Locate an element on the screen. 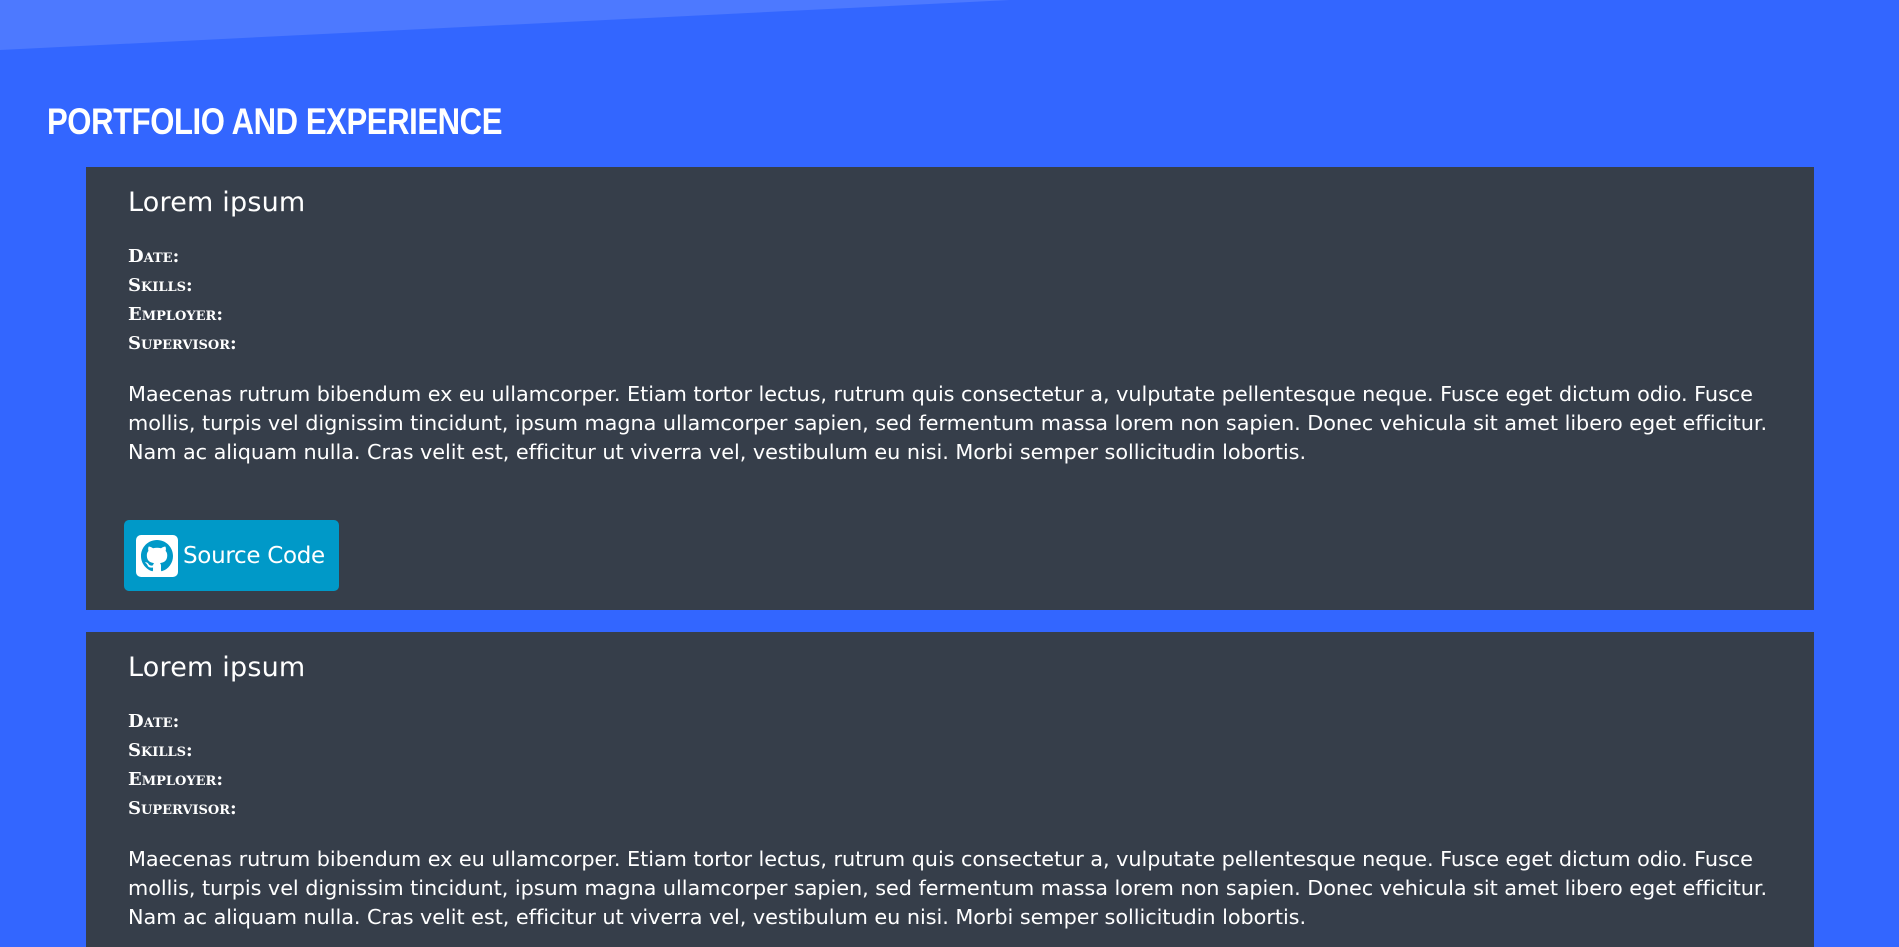  source-code-button: Source Code is located at coordinates (231, 555).